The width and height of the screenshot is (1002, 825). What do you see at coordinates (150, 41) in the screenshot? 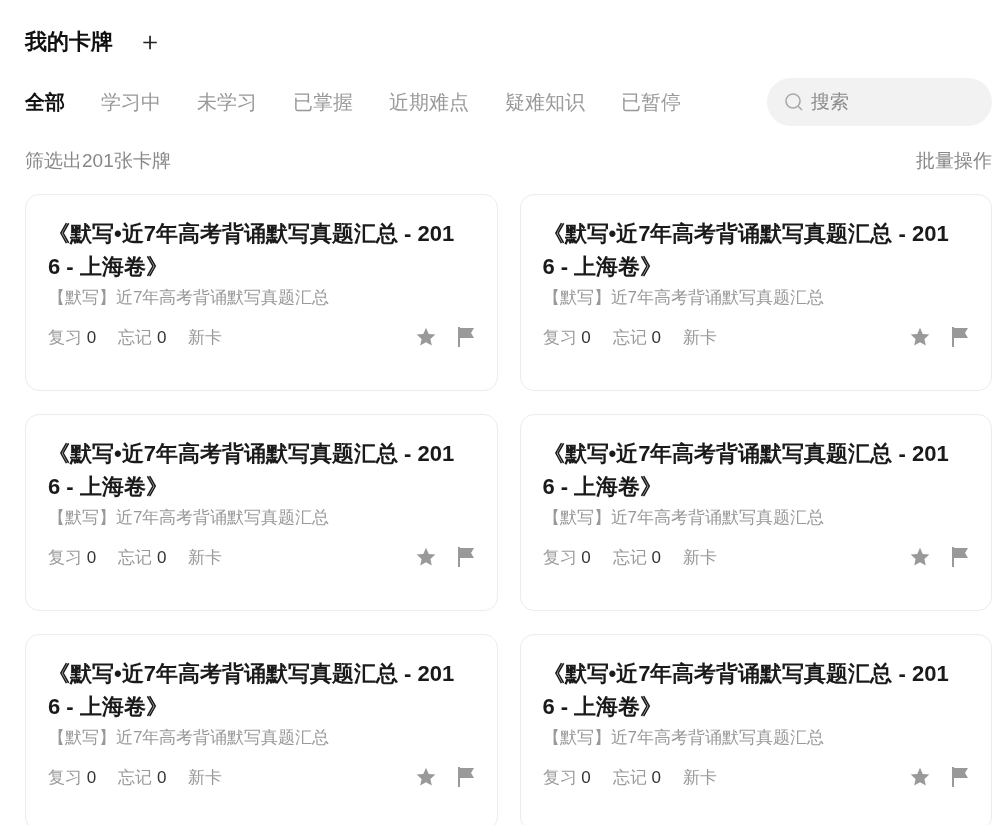
I see `add-button: ＋` at bounding box center [150, 41].